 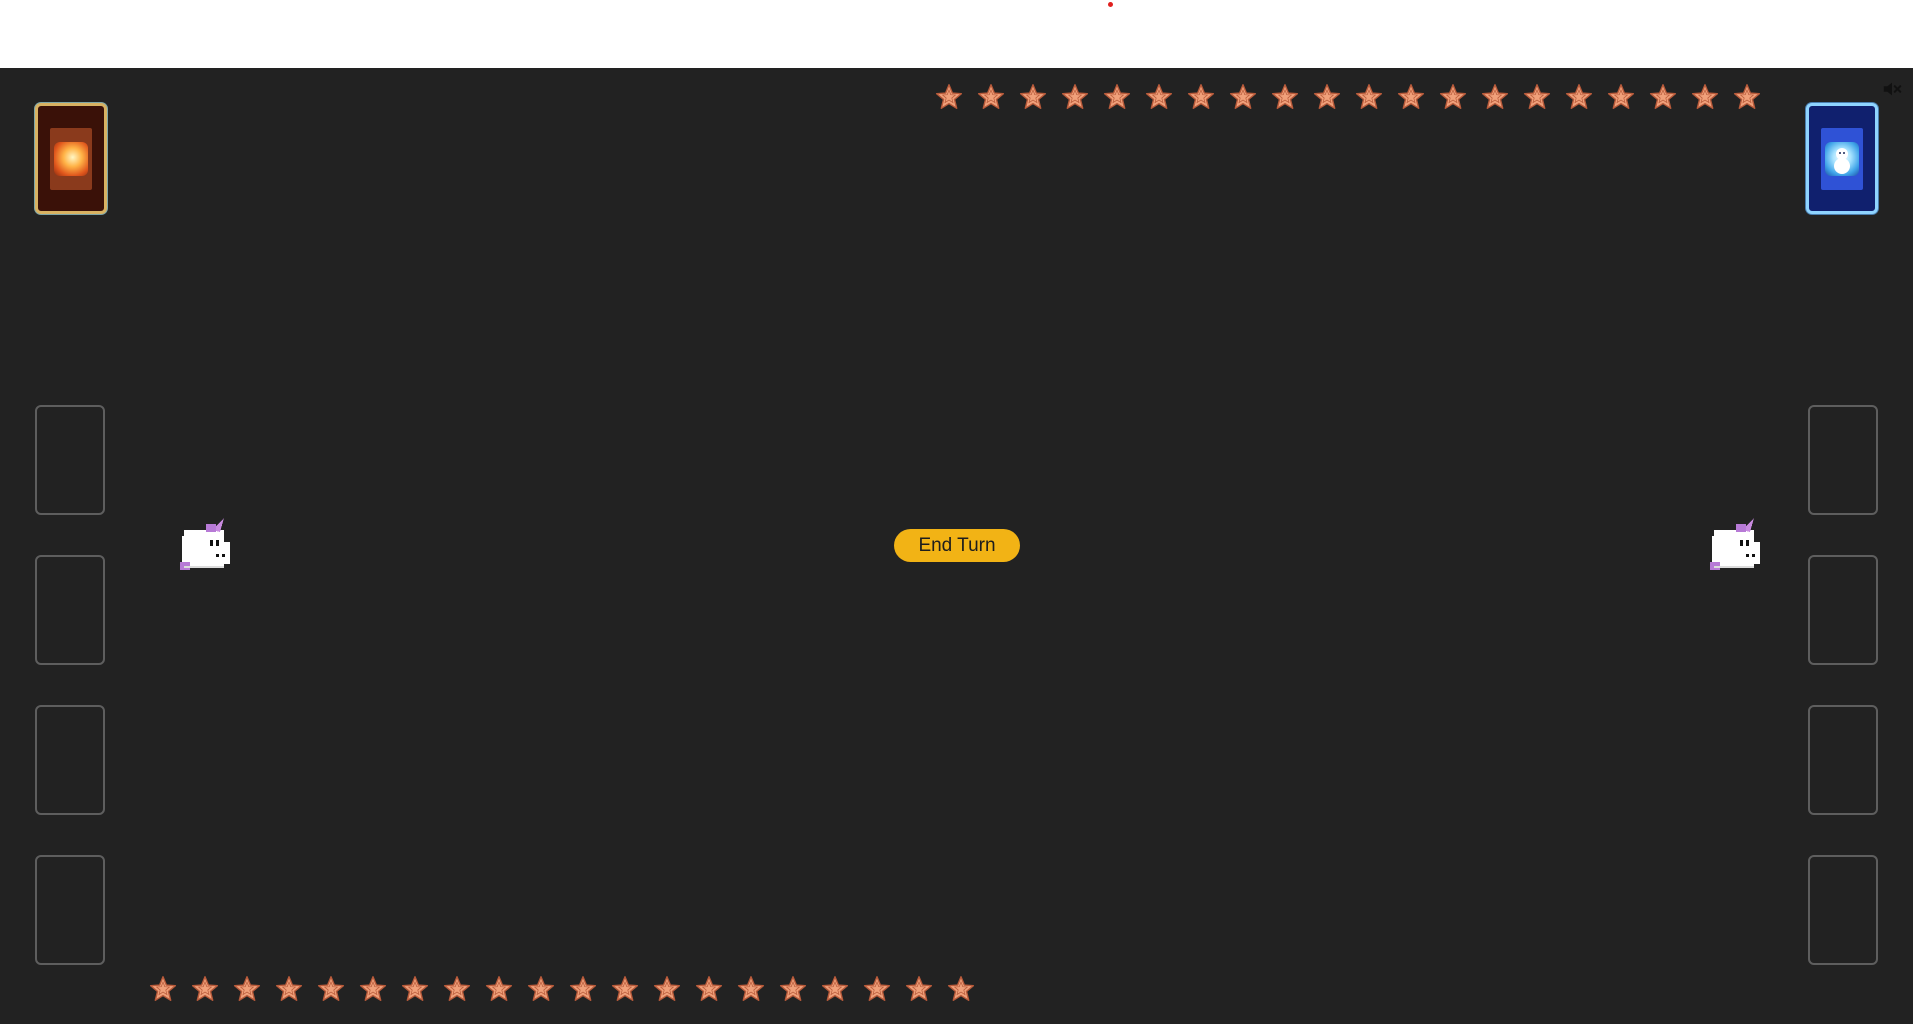 I want to click on sun-burst-icon, so click(x=71, y=159).